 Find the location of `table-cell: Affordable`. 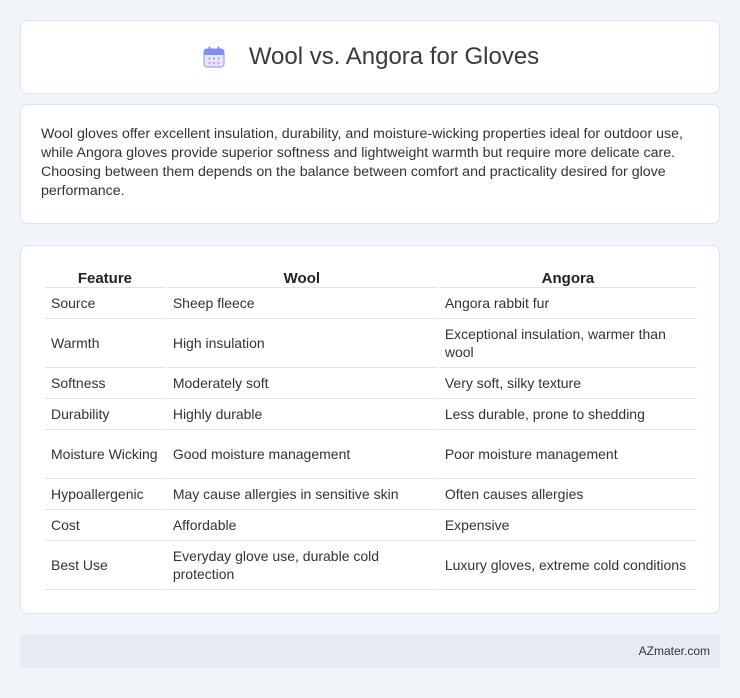

table-cell: Affordable is located at coordinates (301, 525).